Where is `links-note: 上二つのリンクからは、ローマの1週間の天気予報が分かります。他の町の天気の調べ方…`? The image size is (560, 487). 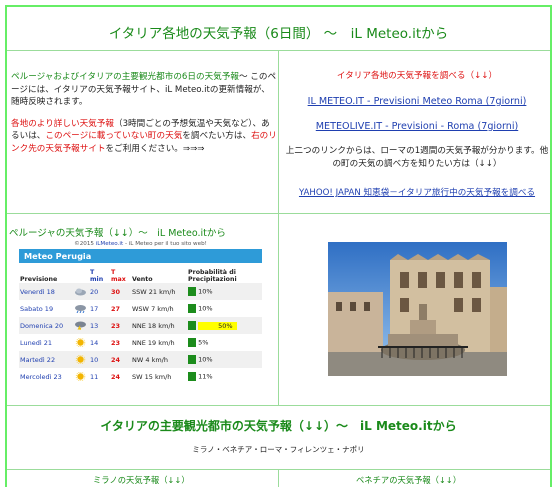 links-note: 上二つのリンクからは、ローマの1週間の天気予報が分かります。他の町の天気の調べ方… is located at coordinates (417, 157).